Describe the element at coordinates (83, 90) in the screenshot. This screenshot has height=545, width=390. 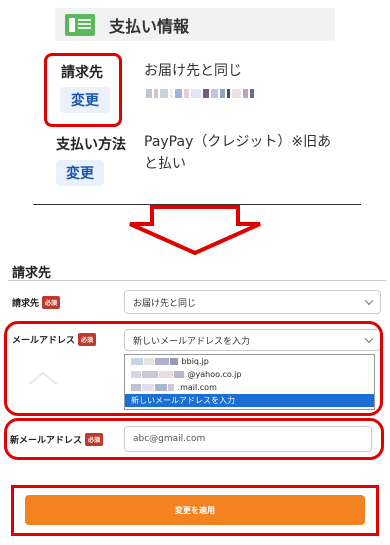
I see `highlight-billing` at that location.